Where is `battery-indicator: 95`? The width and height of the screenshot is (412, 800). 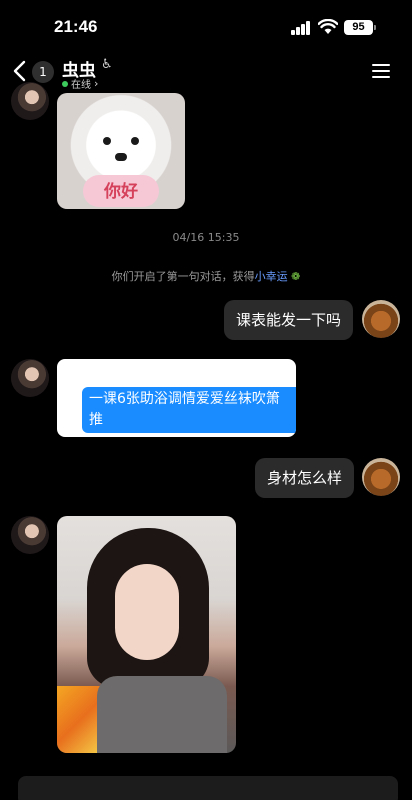
battery-indicator: 95 is located at coordinates (358, 27).